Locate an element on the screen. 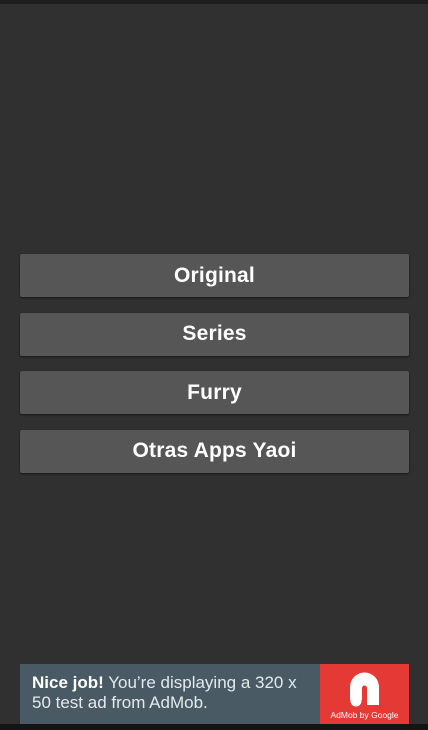  ad-logo: AdMob by Google is located at coordinates (364, 694).